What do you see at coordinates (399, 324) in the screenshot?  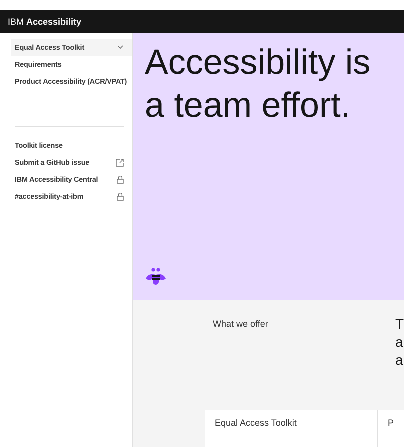 I see `intro-text: T` at bounding box center [399, 324].